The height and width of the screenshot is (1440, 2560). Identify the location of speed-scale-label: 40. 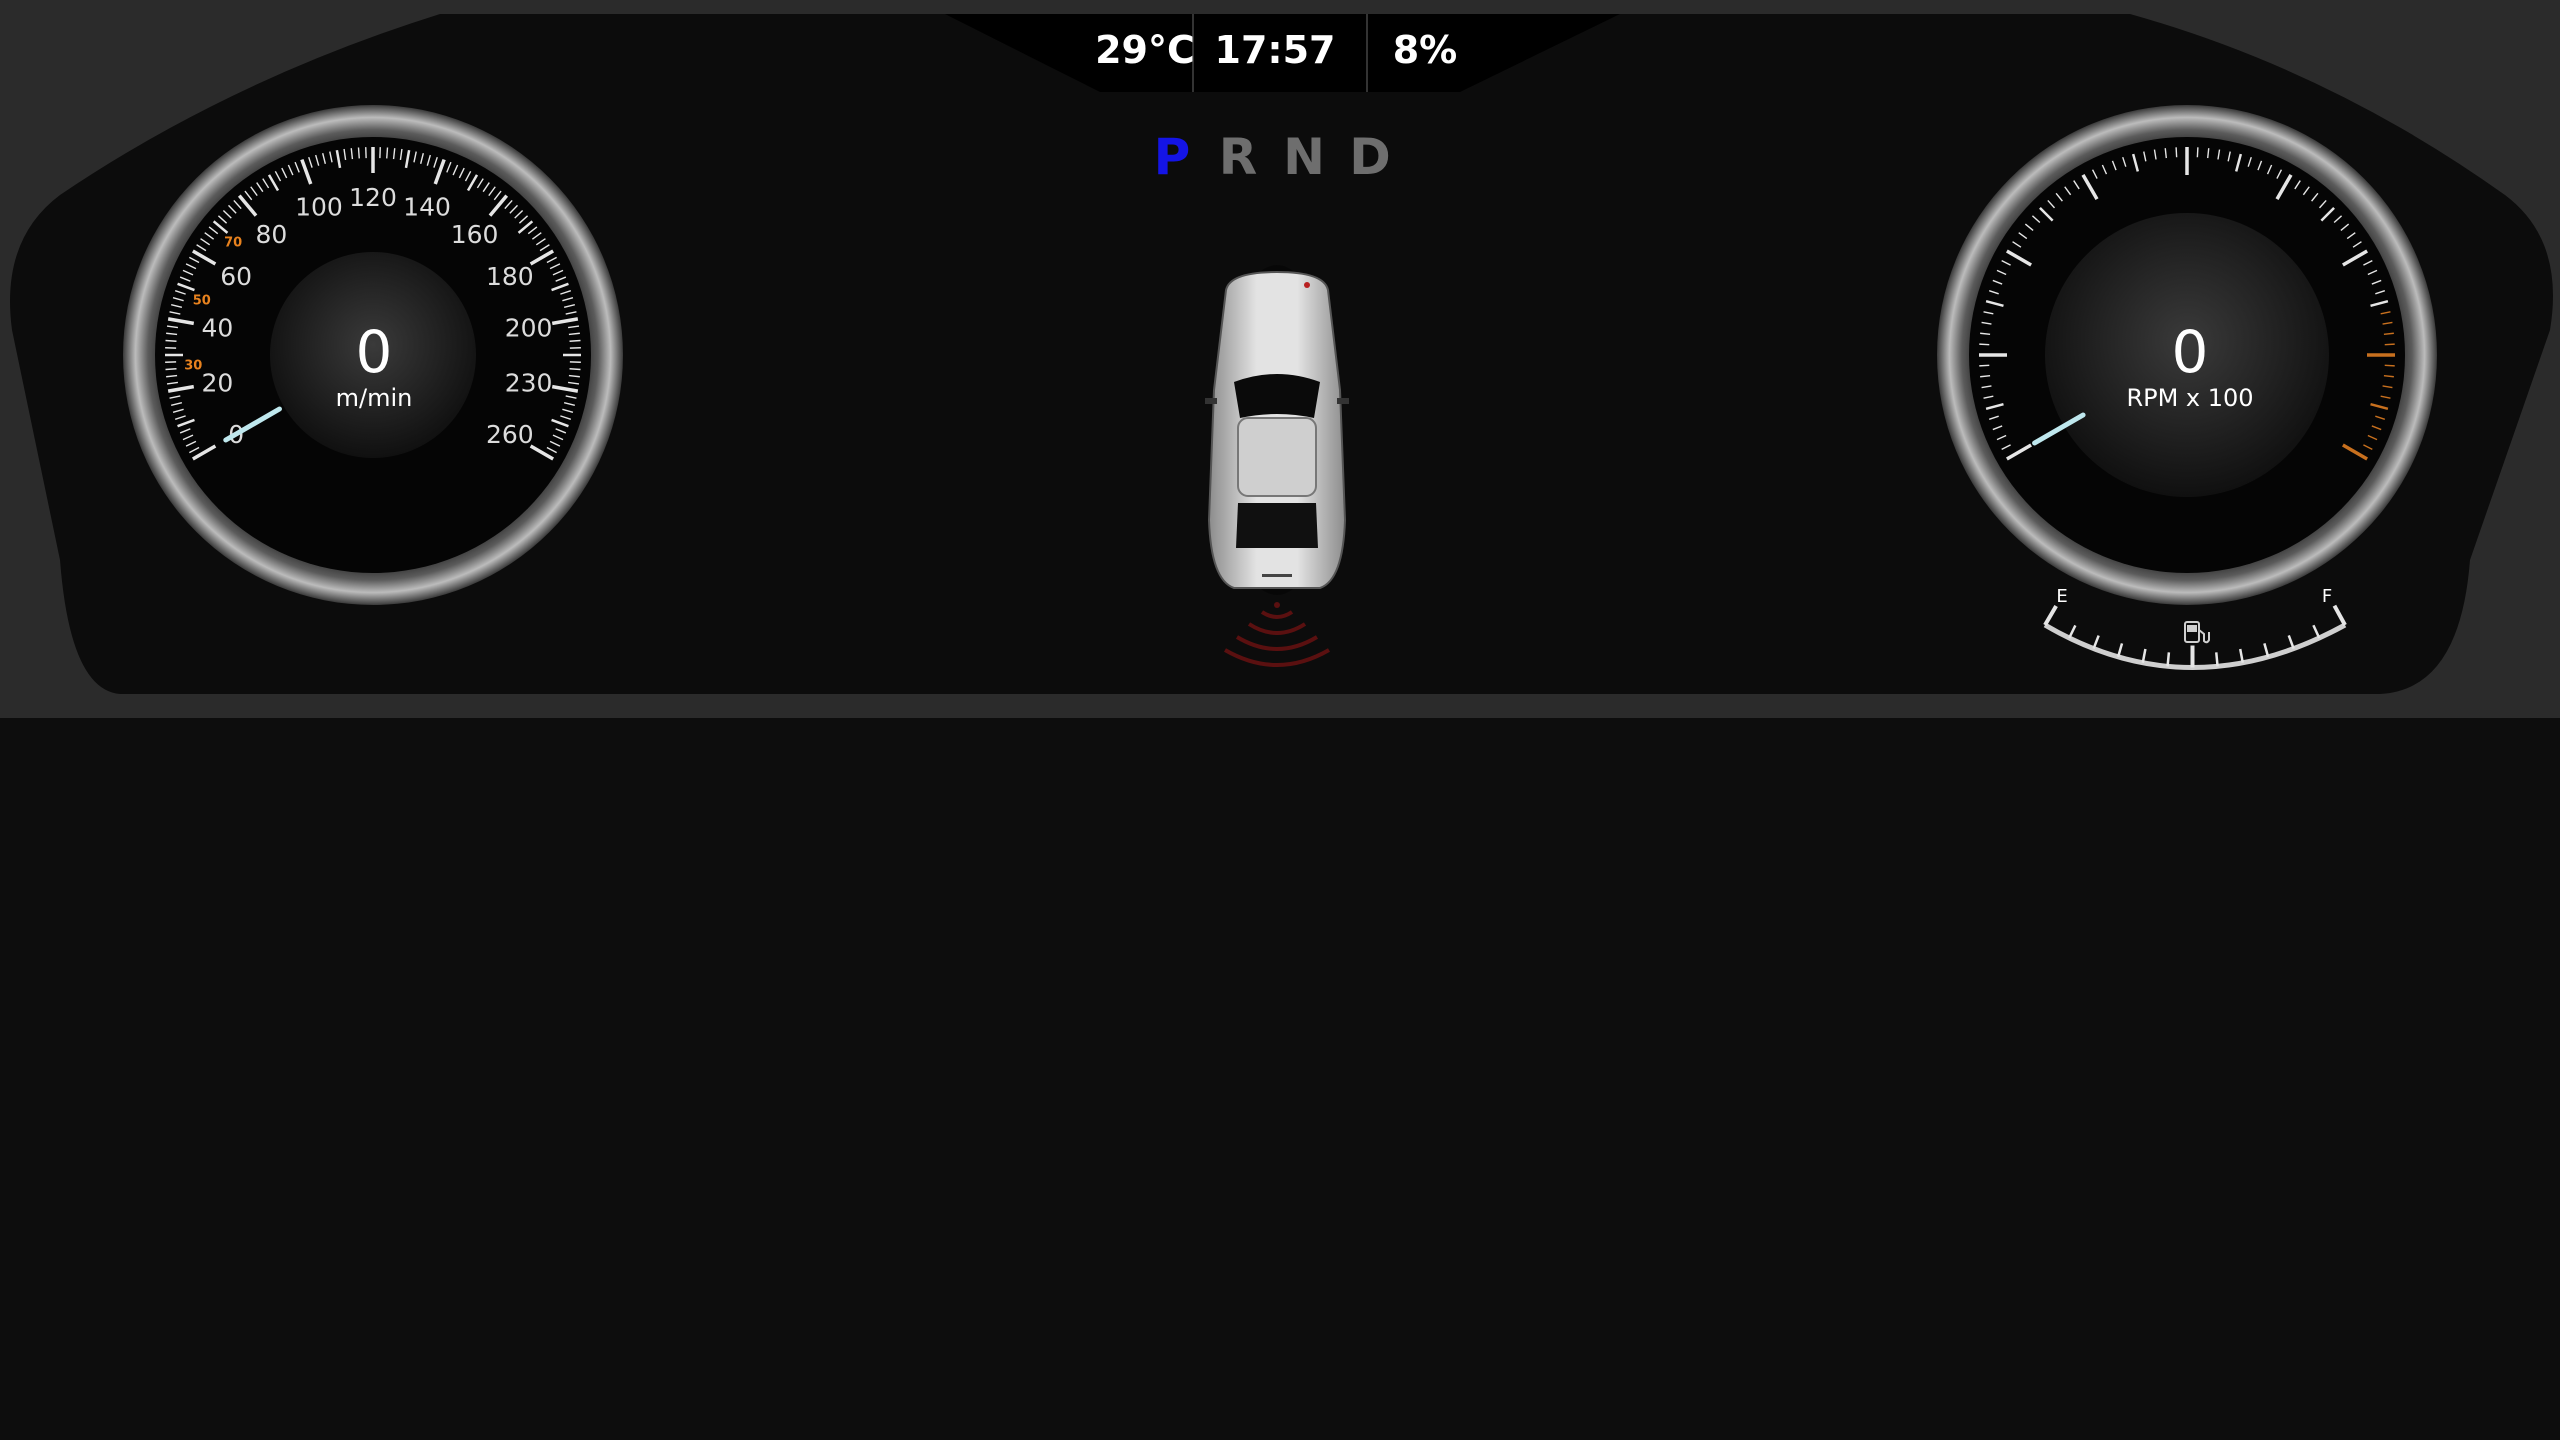
(217, 328).